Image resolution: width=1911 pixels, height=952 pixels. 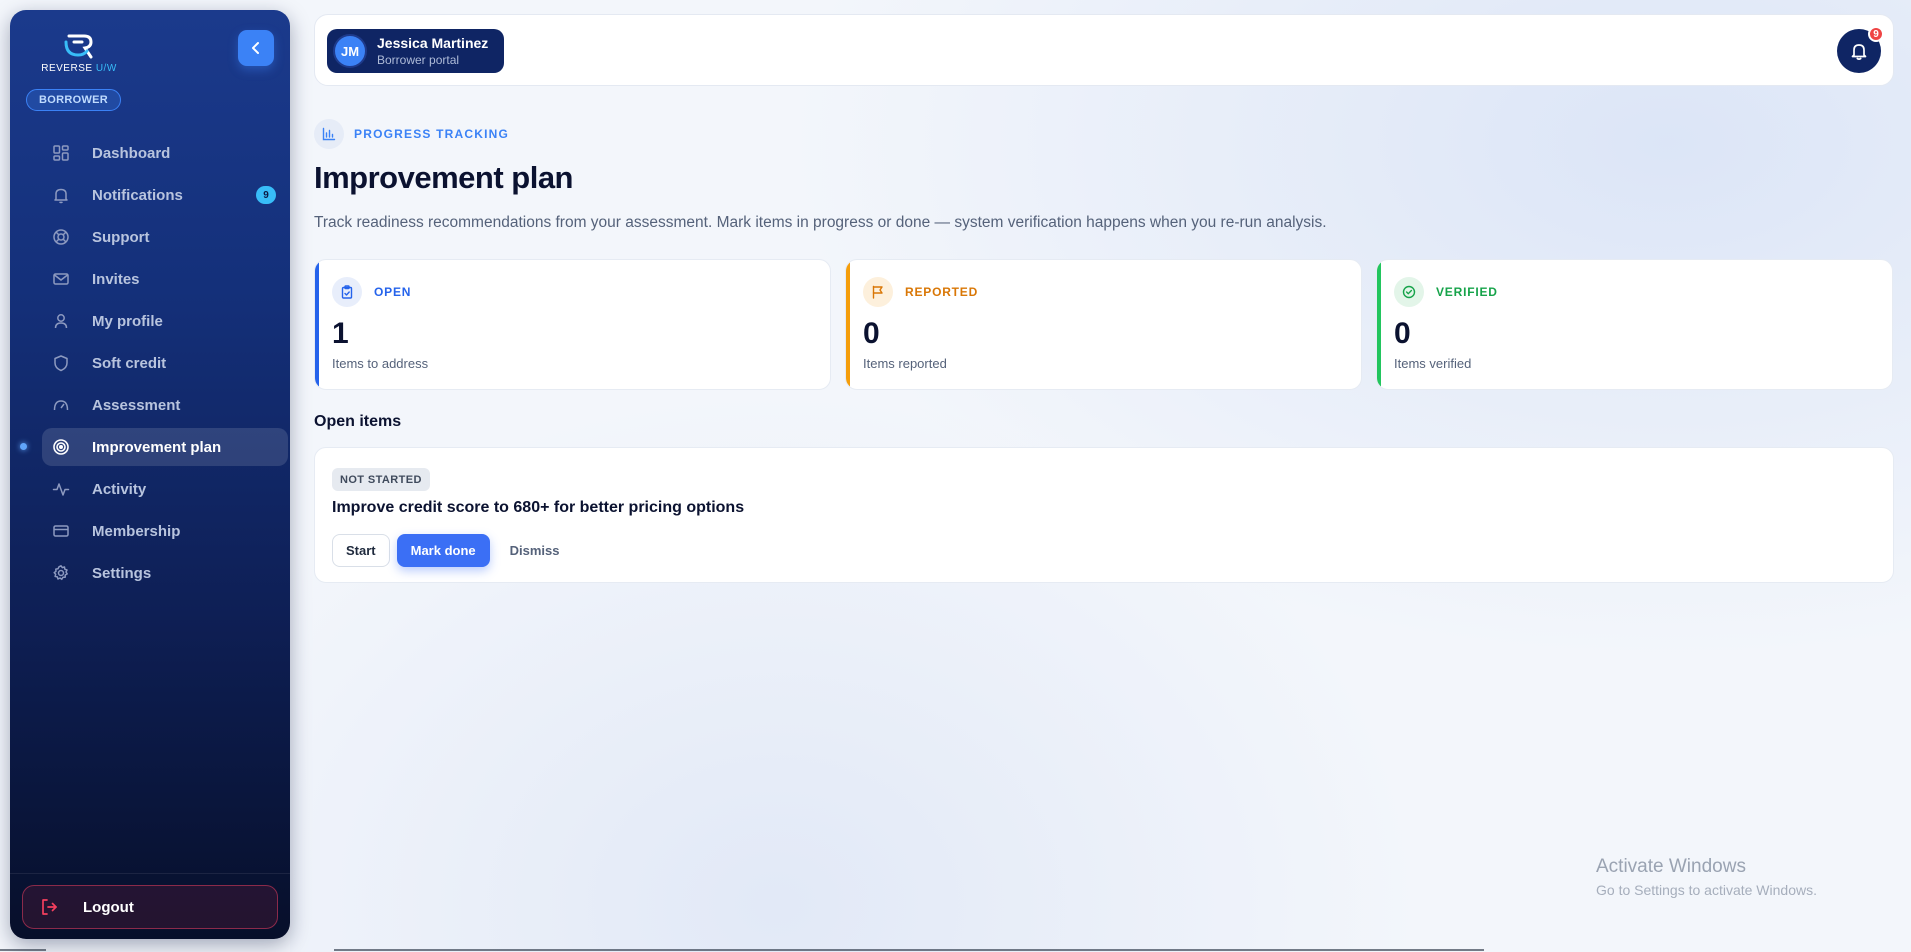 I want to click on user-name: Jessica Martinez, so click(x=433, y=42).